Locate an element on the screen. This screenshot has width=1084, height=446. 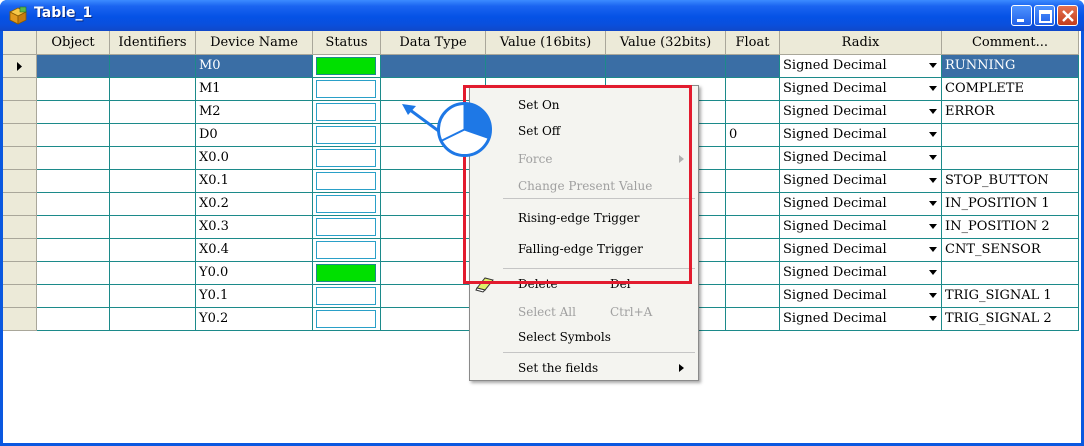
menu-item-select-symbols: Select Symbols is located at coordinates (584, 337).